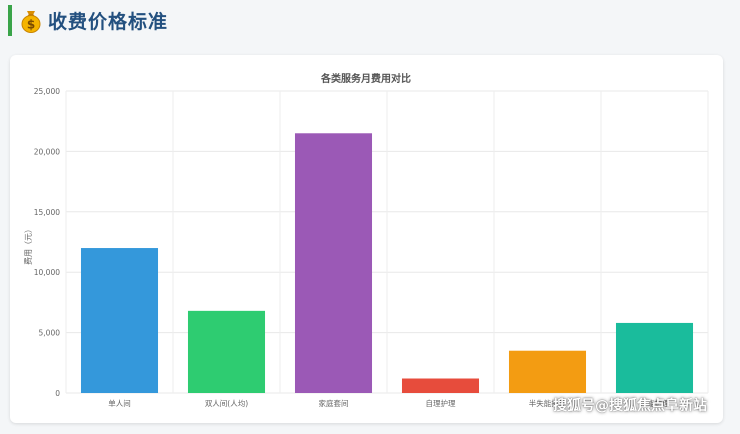  What do you see at coordinates (28, 245) in the screenshot?
I see `y-axis-label: 费用（元）` at bounding box center [28, 245].